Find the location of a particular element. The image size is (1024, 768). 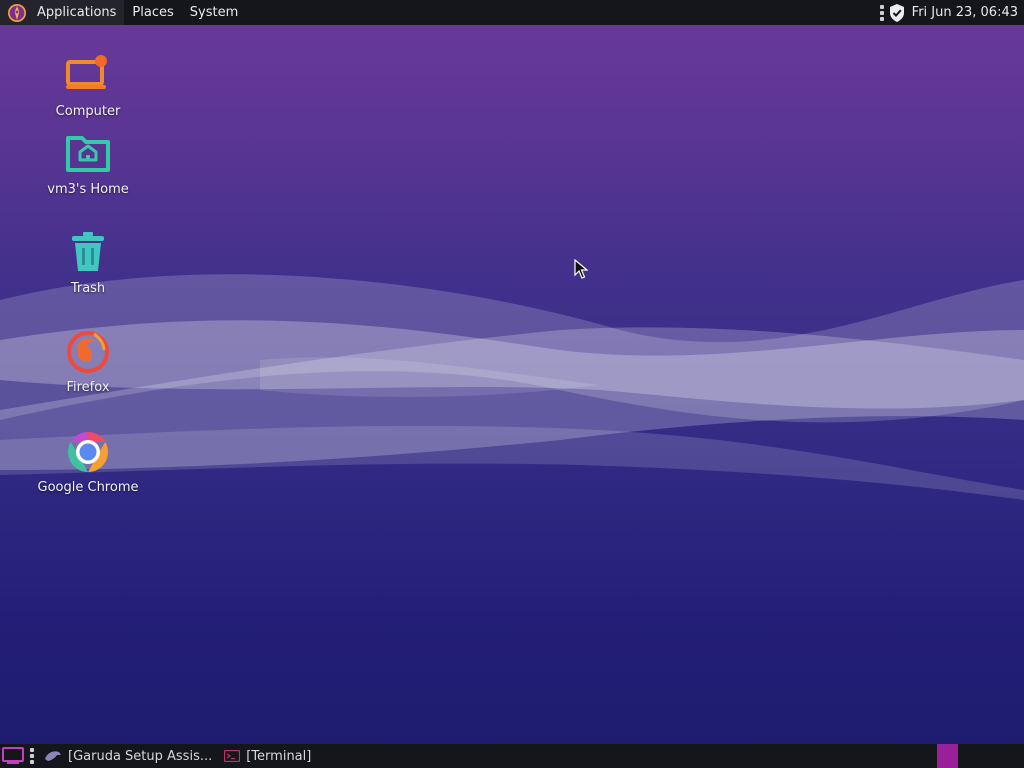

system-tray: Fri Jun 23, 06:43 is located at coordinates (951, 13).